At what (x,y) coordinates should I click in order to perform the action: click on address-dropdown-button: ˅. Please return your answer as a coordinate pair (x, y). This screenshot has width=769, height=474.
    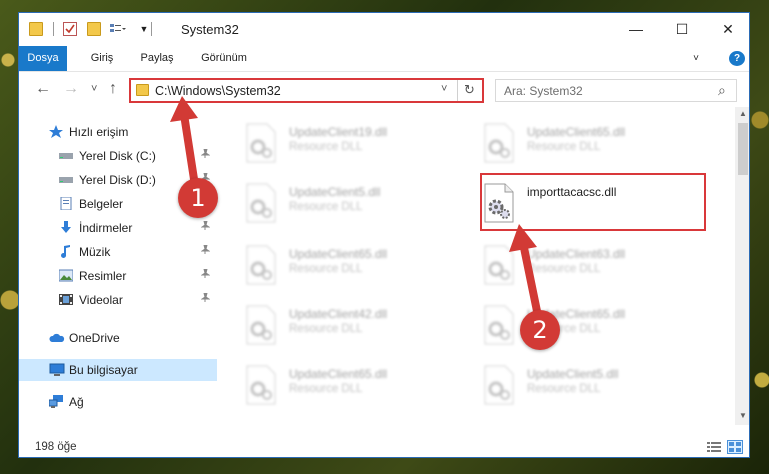
    Looking at the image, I should click on (444, 89).